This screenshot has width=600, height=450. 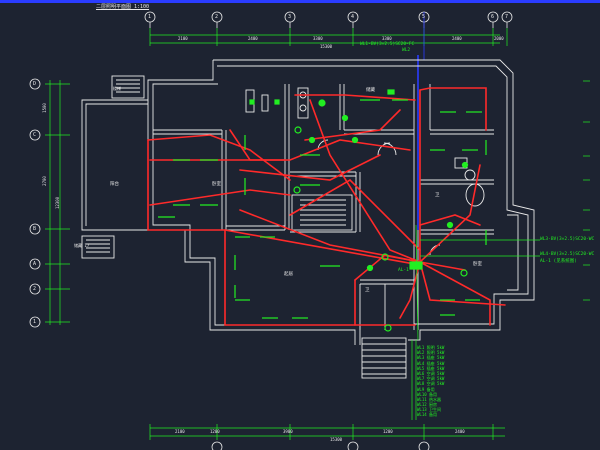 I want to click on top-axis-bubbles, so click(x=328, y=19).